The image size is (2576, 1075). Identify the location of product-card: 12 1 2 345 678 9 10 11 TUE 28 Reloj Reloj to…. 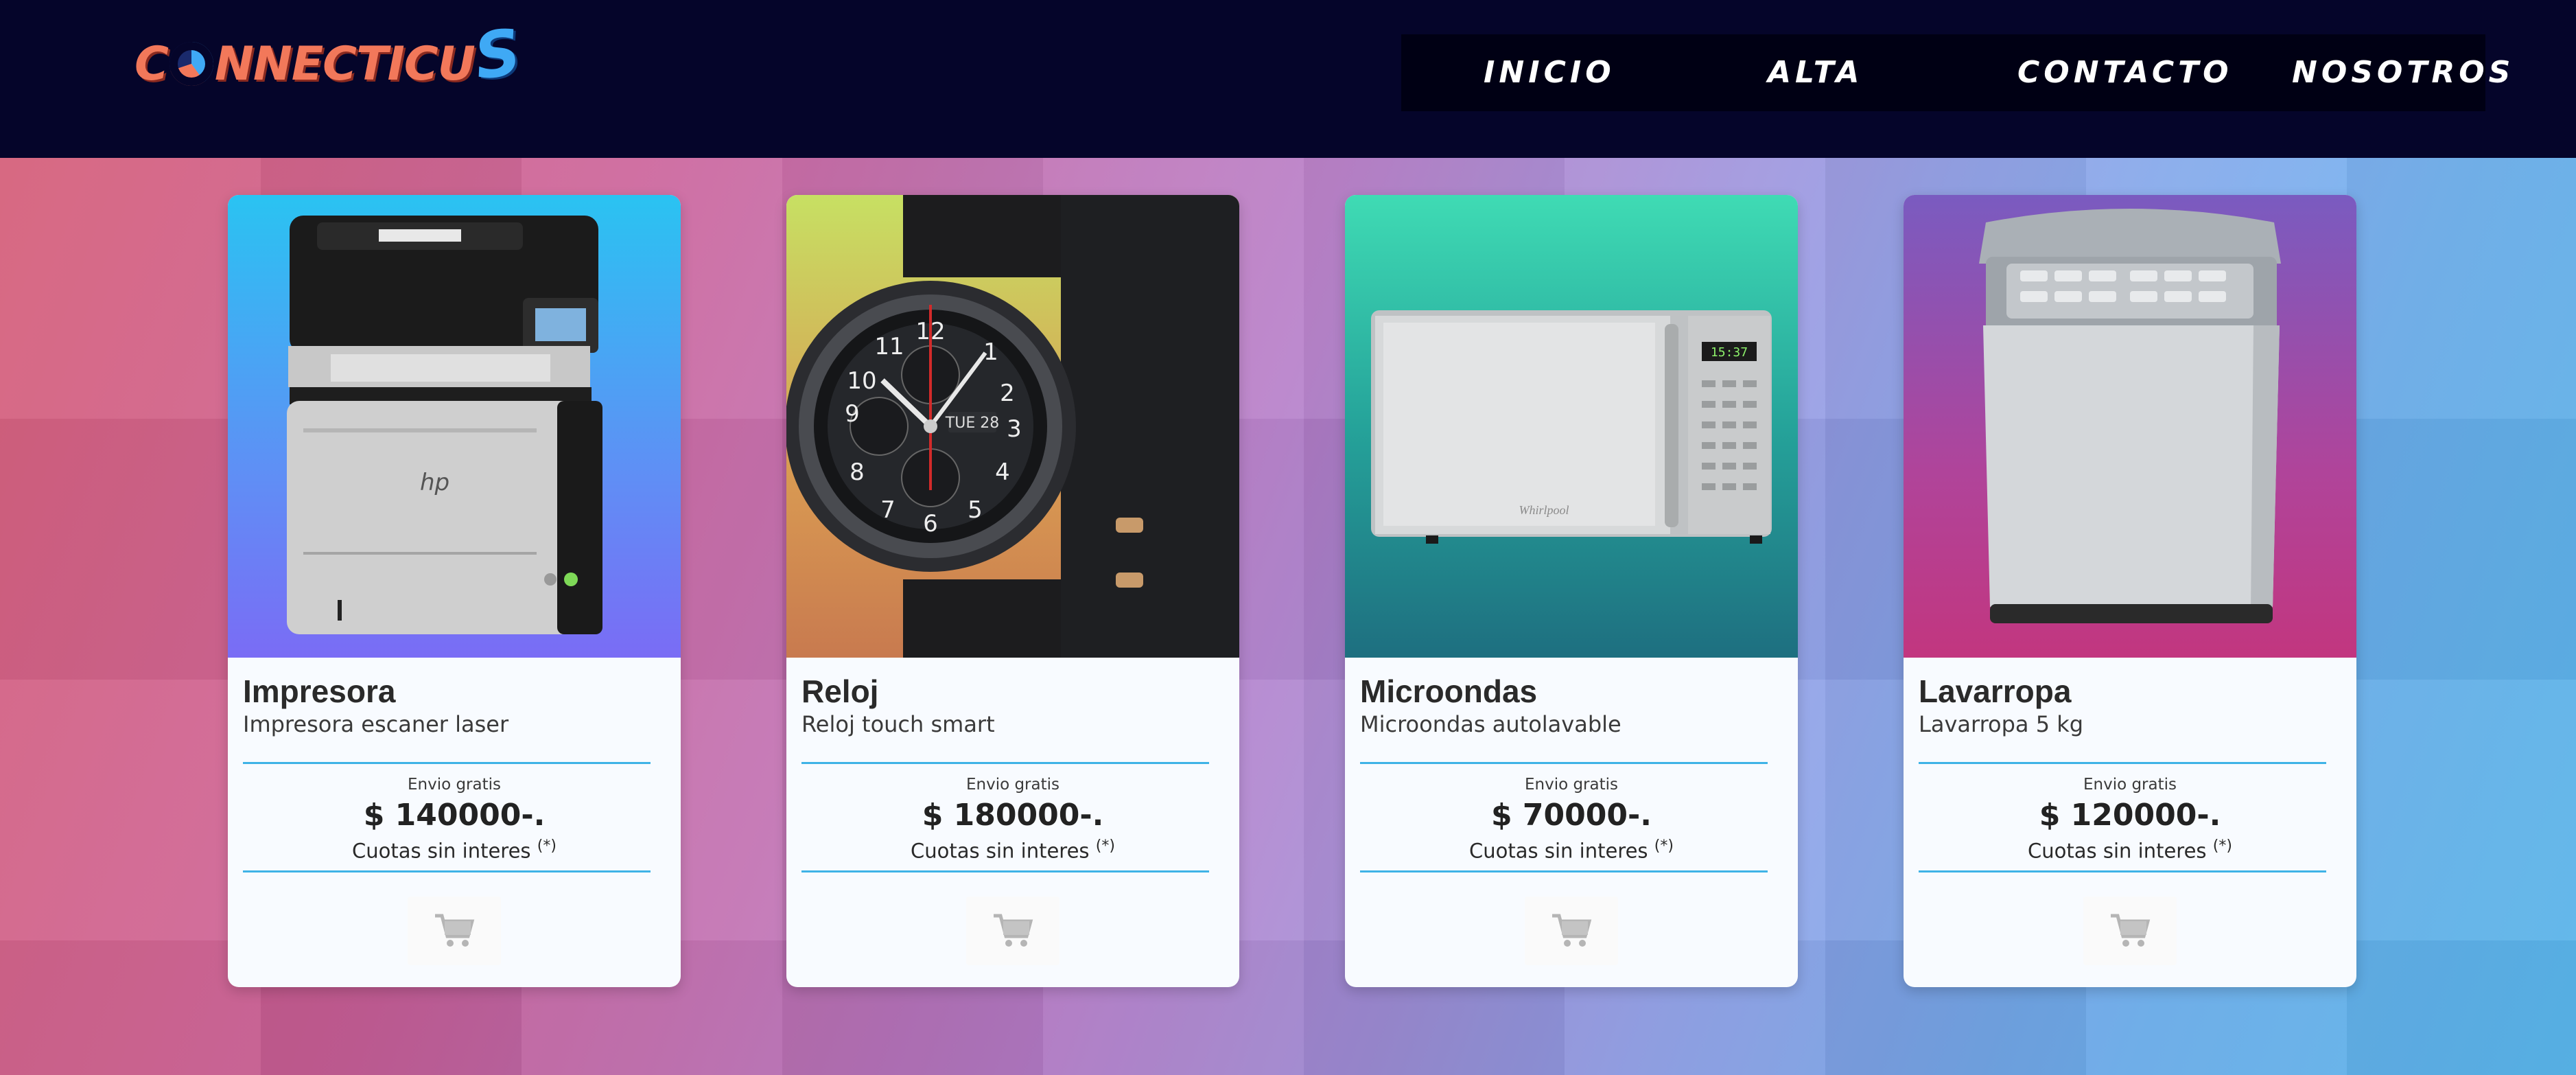
(1012, 591).